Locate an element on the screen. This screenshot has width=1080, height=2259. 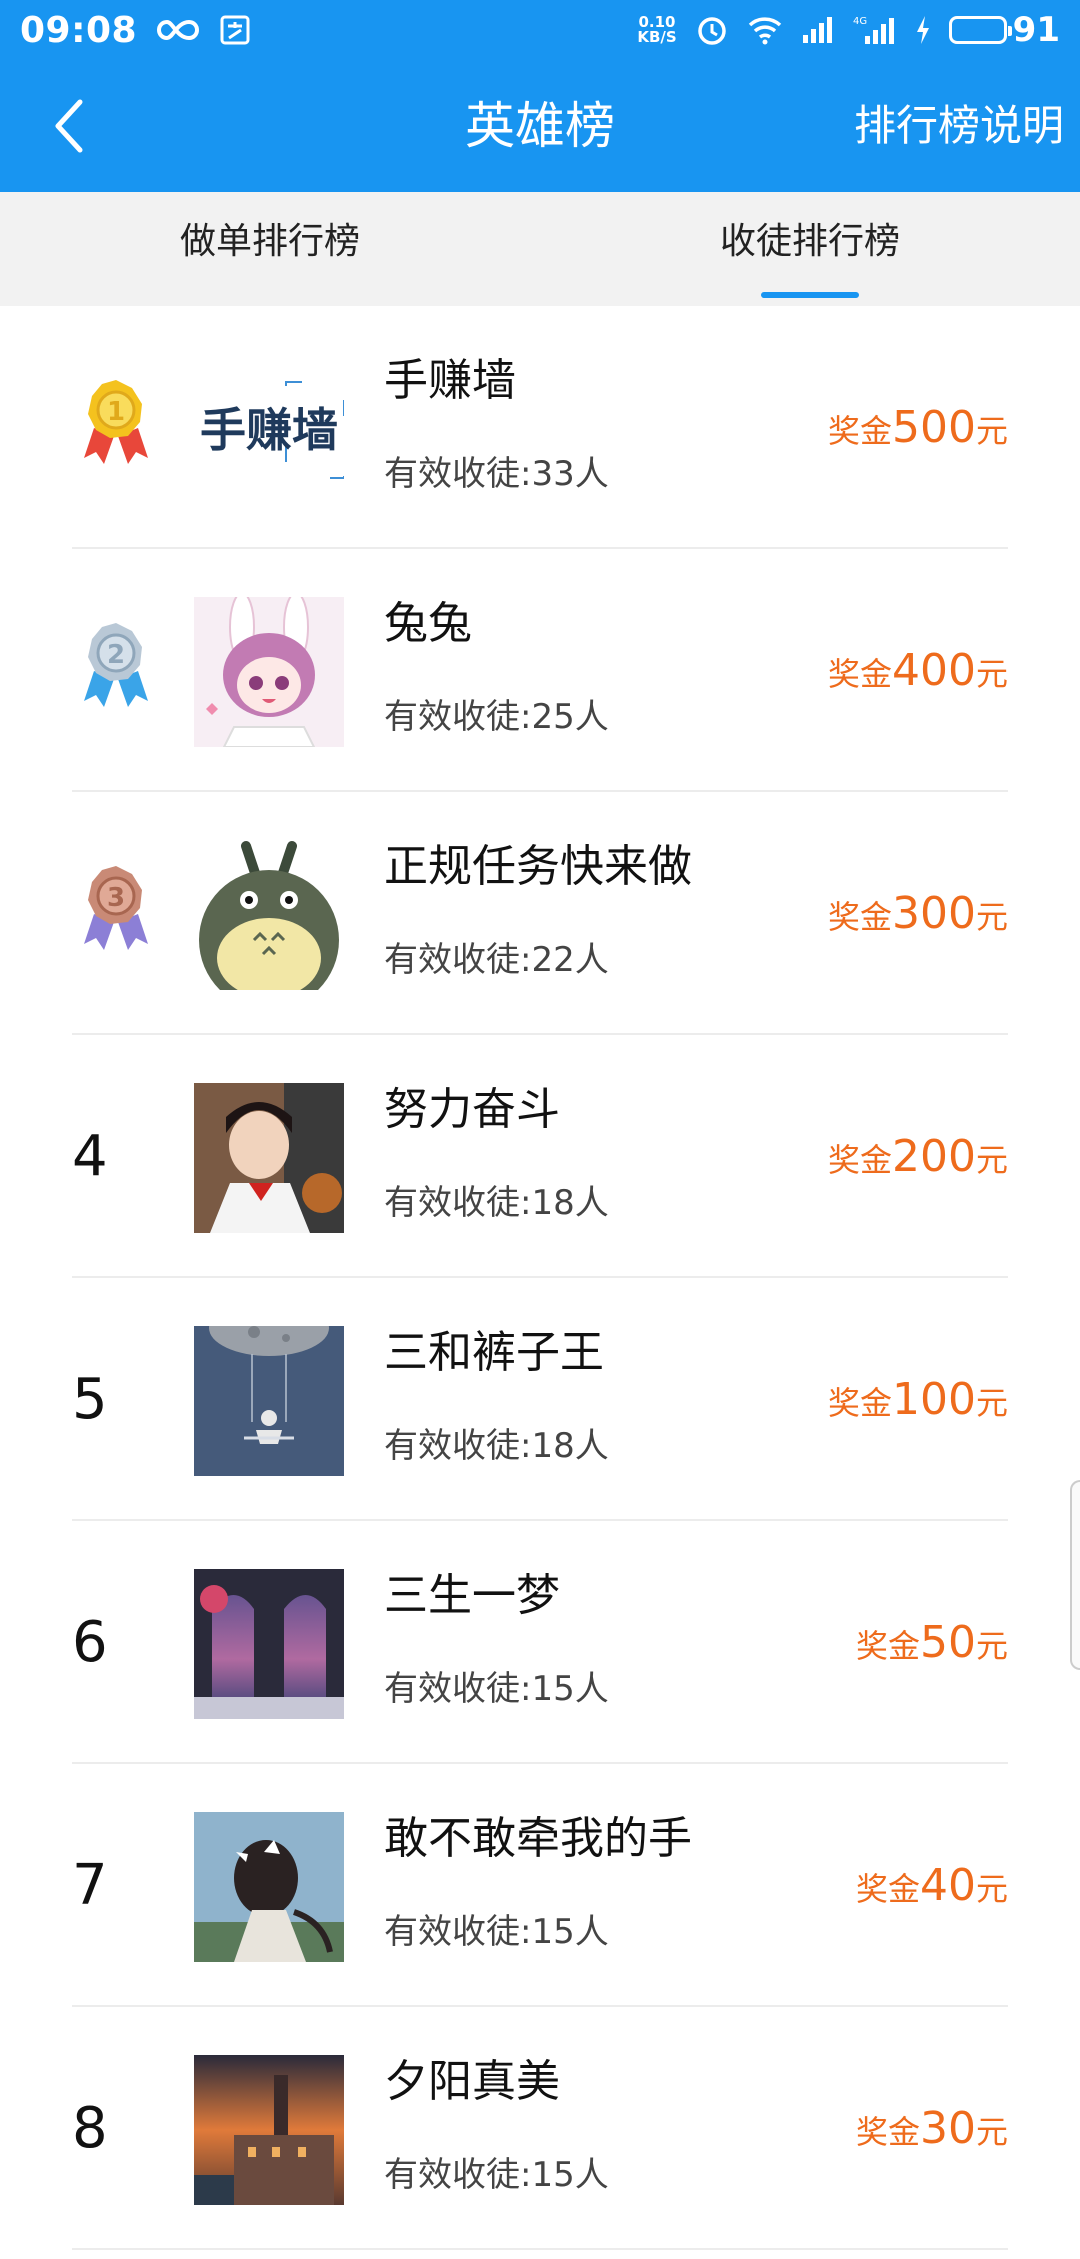
reward: 奖金300元 is located at coordinates (918, 913).